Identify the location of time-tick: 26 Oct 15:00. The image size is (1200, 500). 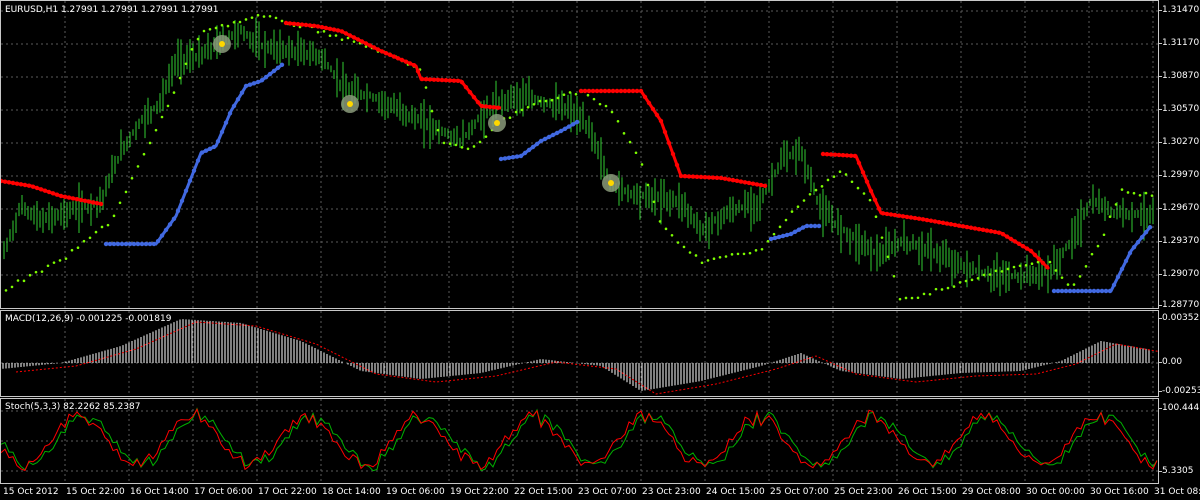
(927, 492).